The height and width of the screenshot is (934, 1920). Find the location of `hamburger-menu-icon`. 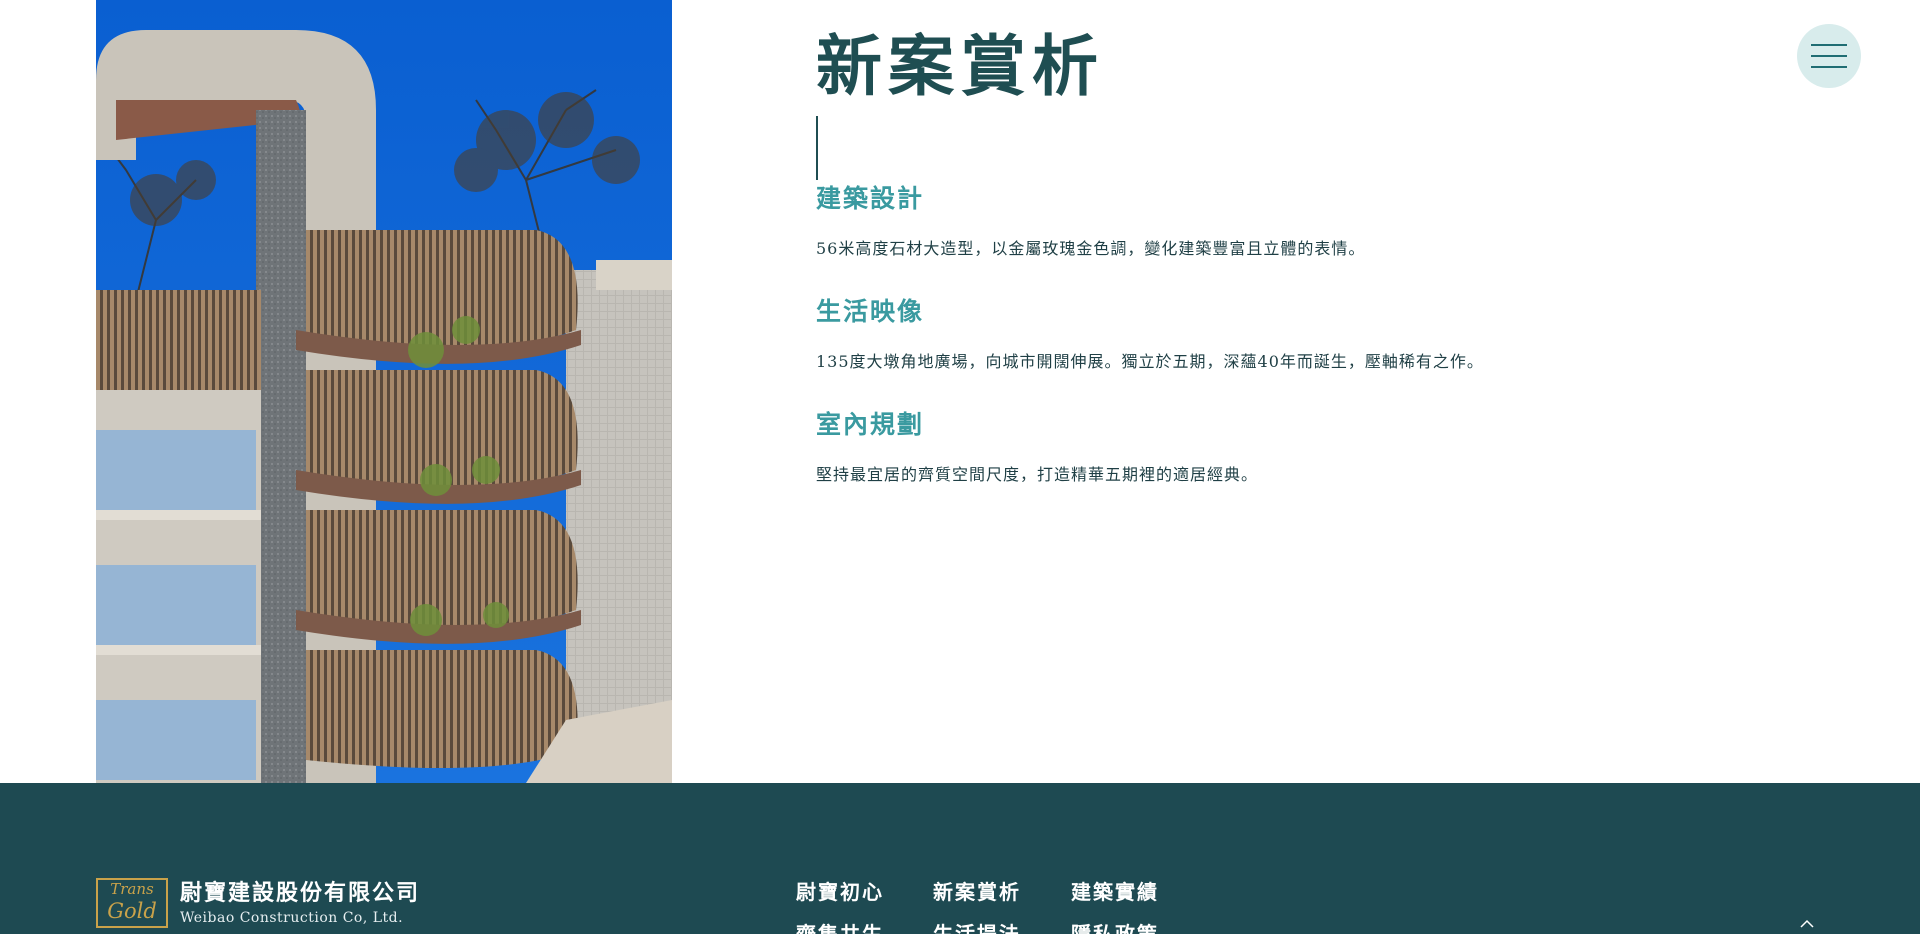

hamburger-menu-icon is located at coordinates (1829, 56).